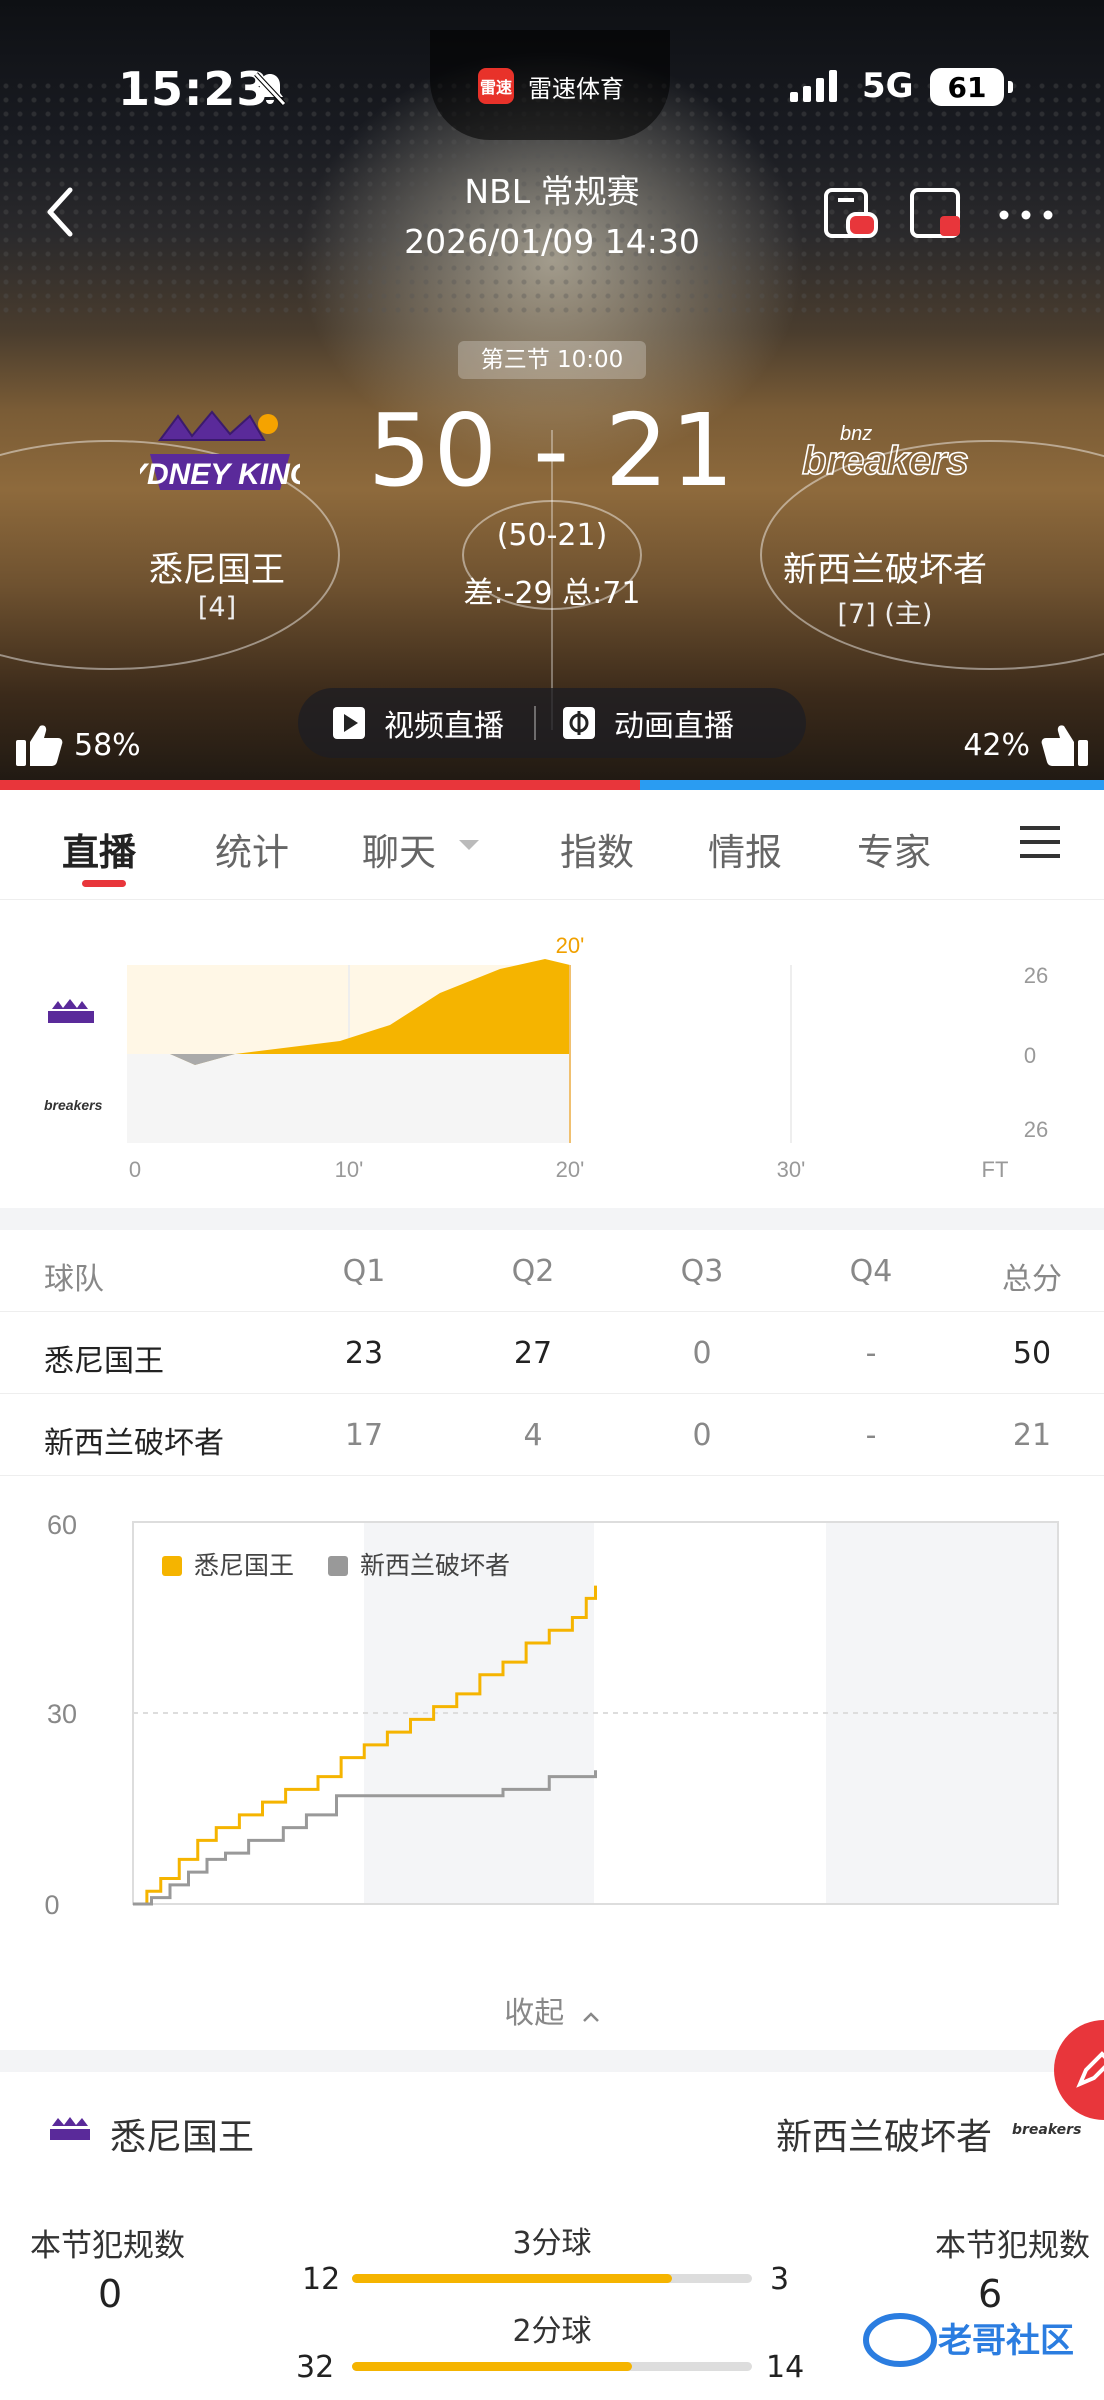 This screenshot has width=1104, height=2400. I want to click on header-q3: Q3, so click(702, 1271).